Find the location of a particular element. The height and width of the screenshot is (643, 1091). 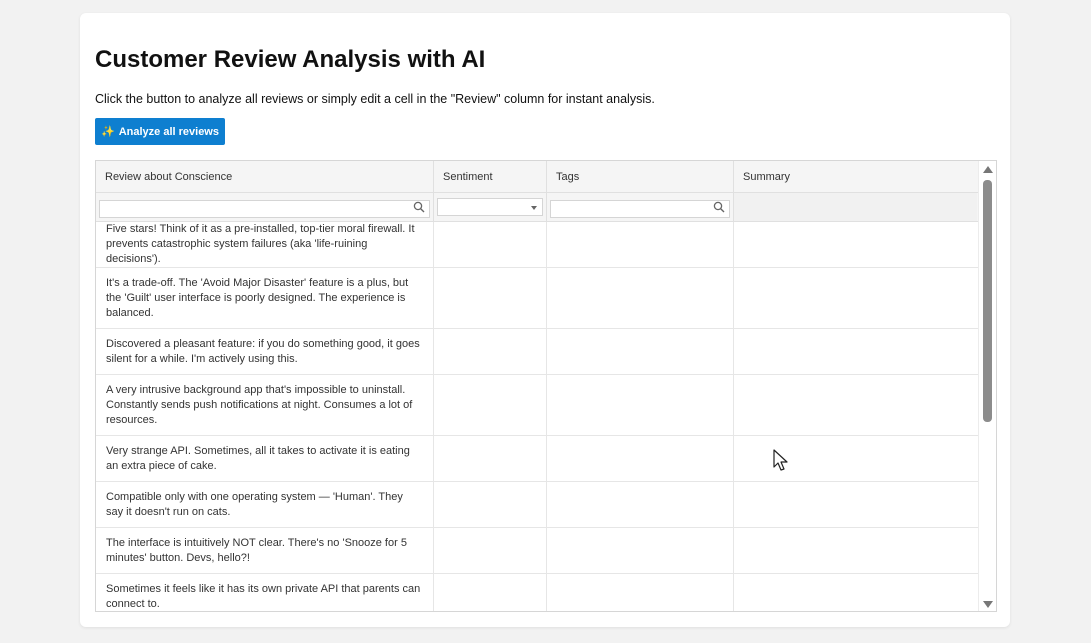

grid-filter-row is located at coordinates (546, 207).